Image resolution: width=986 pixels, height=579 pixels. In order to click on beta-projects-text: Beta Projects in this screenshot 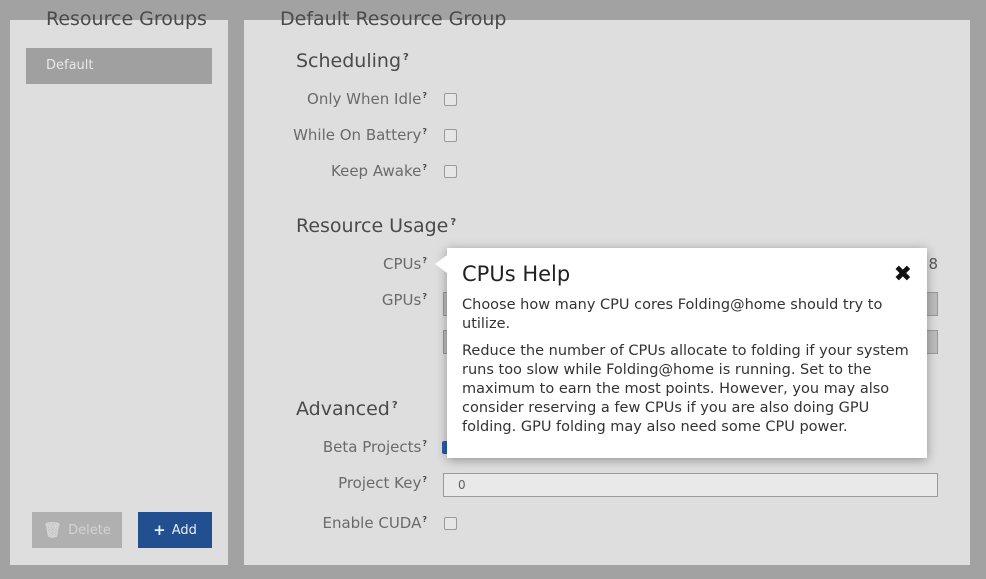, I will do `click(372, 447)`.